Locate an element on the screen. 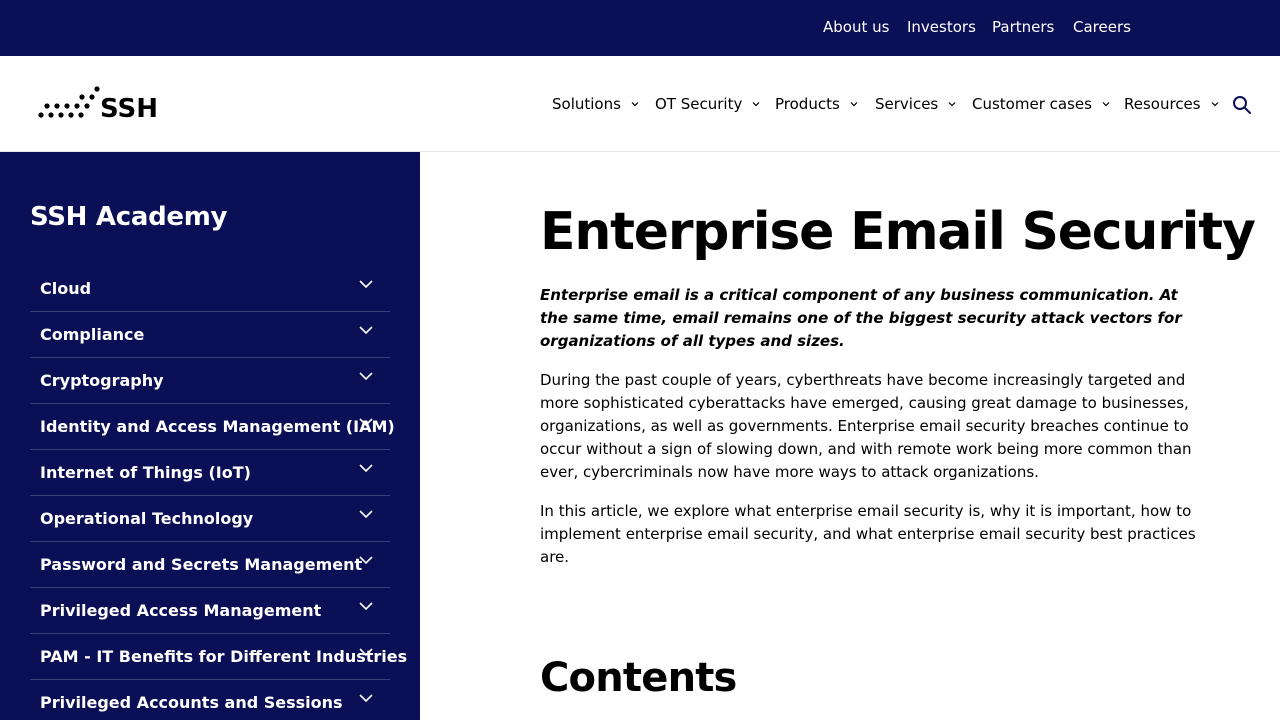 The height and width of the screenshot is (720, 1280). nav-products: Products is located at coordinates (817, 104).